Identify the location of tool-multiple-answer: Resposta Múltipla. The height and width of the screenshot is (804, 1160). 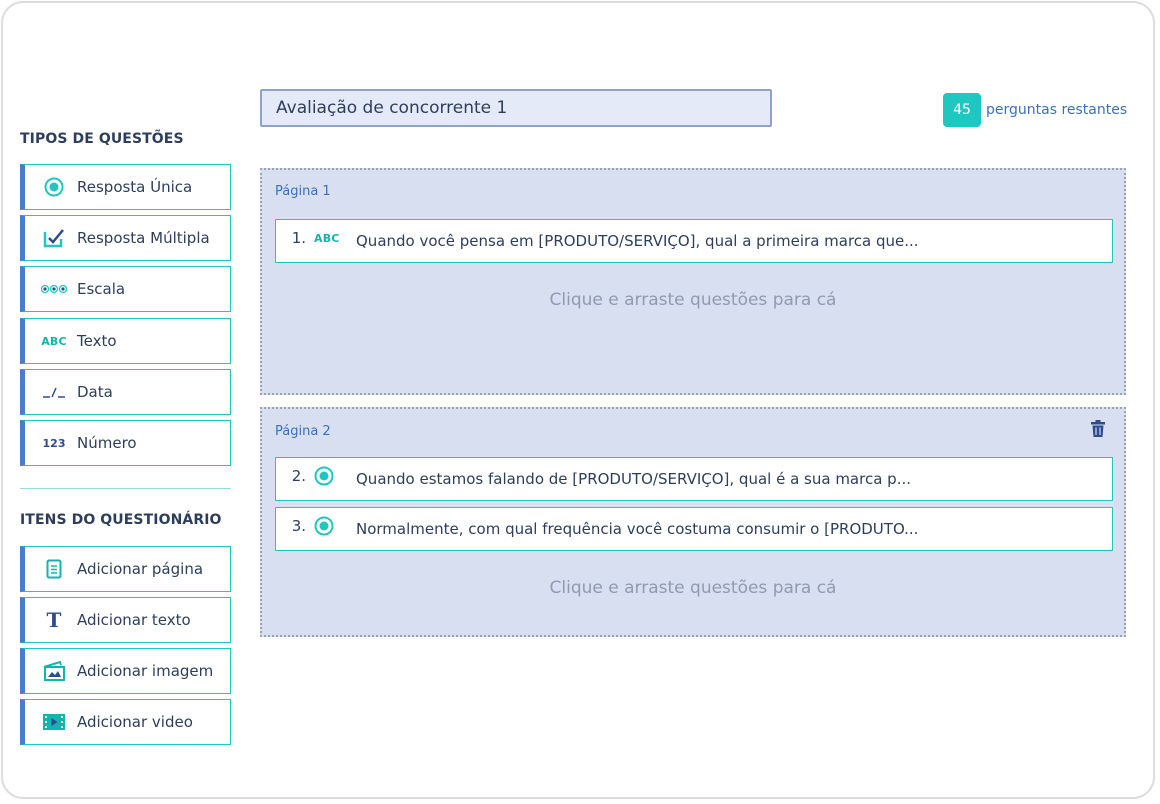
(125, 238).